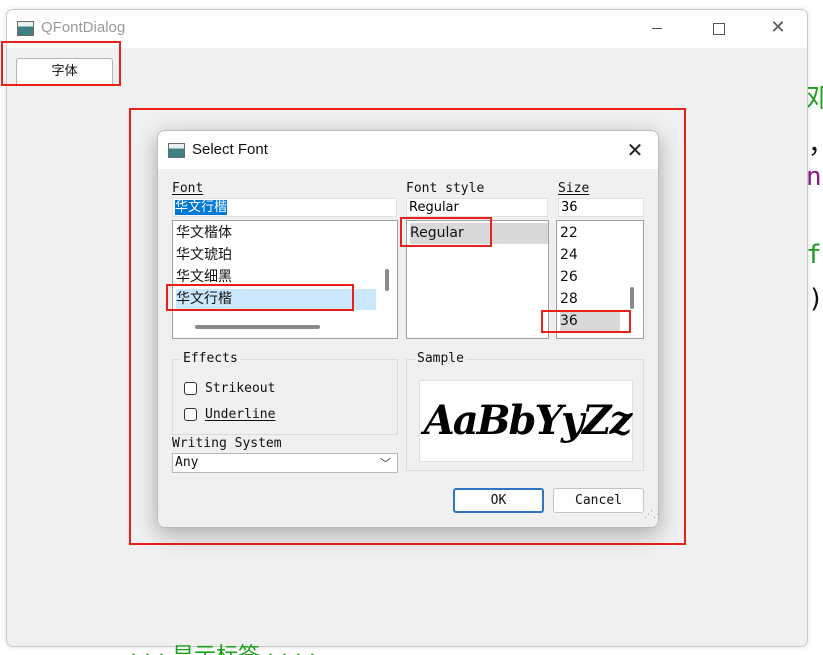  Describe the element at coordinates (574, 188) in the screenshot. I see `size-label: Size` at that location.